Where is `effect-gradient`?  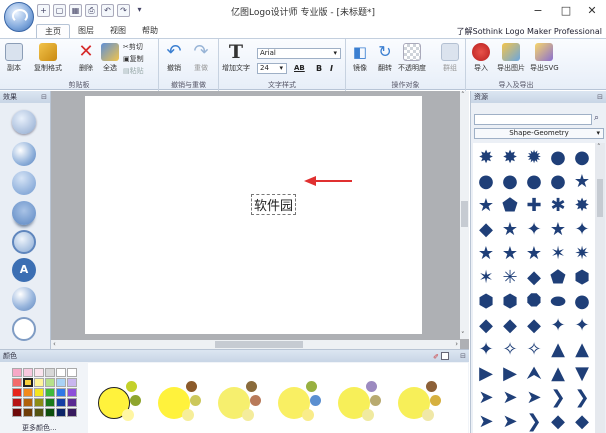 effect-gradient is located at coordinates (24, 183).